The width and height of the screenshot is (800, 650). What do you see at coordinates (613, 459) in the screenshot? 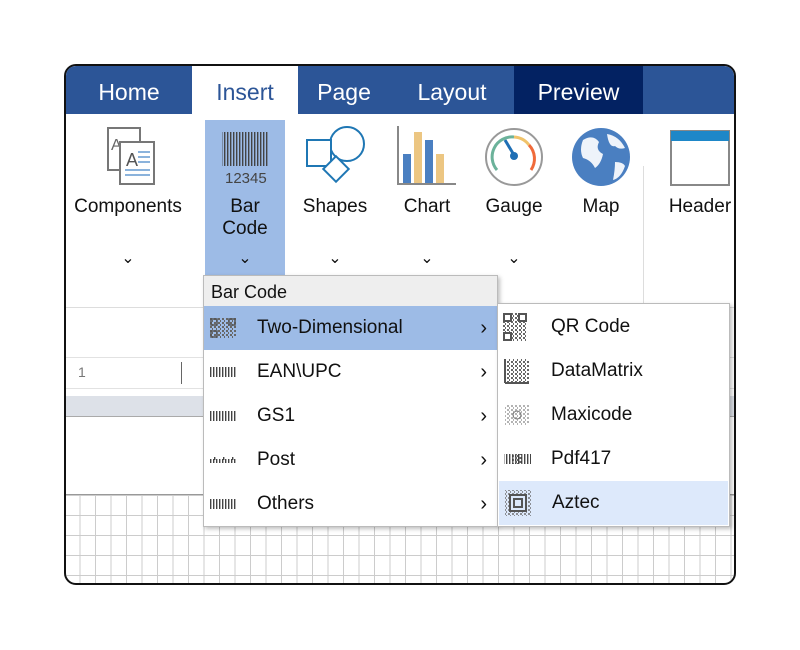
I see `submenu-item-pdf417: Pdf417` at bounding box center [613, 459].